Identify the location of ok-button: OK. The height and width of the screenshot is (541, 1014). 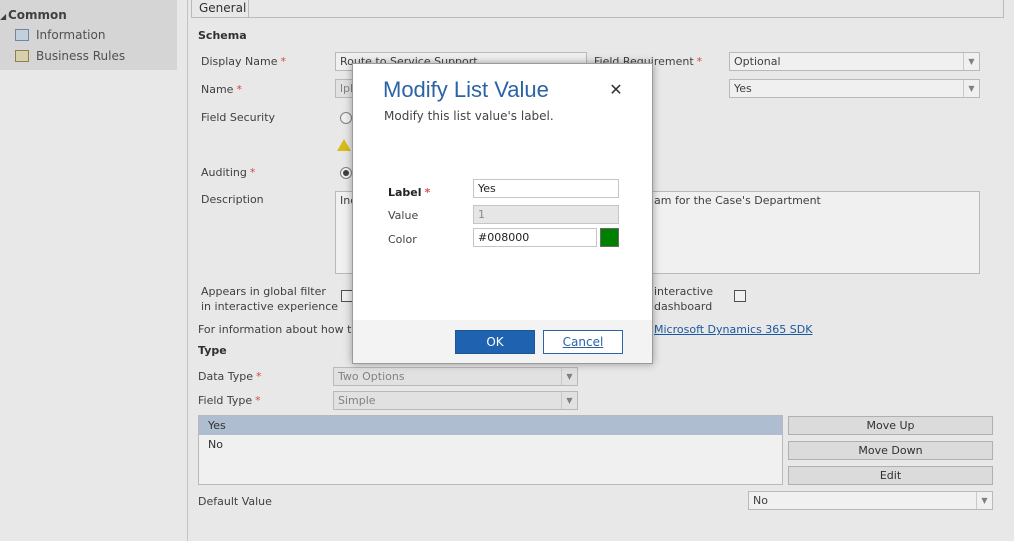
(495, 342).